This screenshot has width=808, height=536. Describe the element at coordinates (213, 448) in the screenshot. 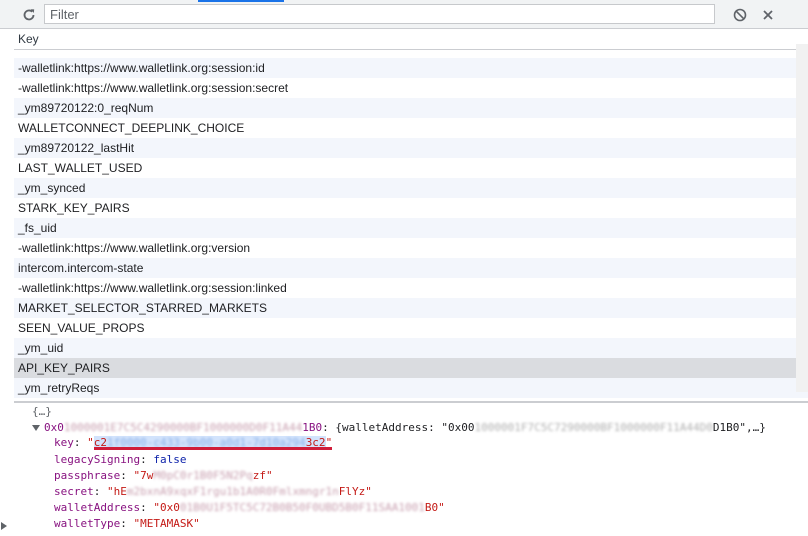

I see `key-annotation-underline` at that location.